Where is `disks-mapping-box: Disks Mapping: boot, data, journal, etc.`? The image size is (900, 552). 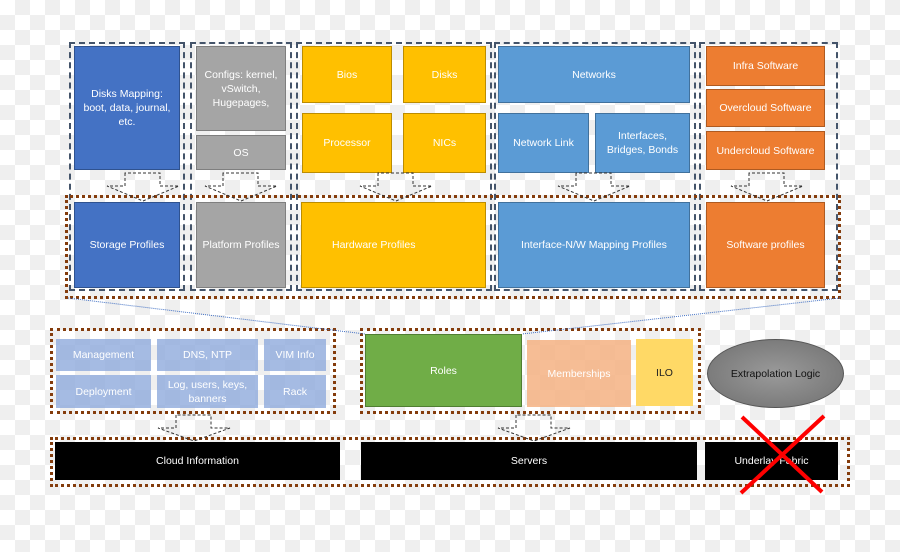 disks-mapping-box: Disks Mapping: boot, data, journal, etc. is located at coordinates (127, 108).